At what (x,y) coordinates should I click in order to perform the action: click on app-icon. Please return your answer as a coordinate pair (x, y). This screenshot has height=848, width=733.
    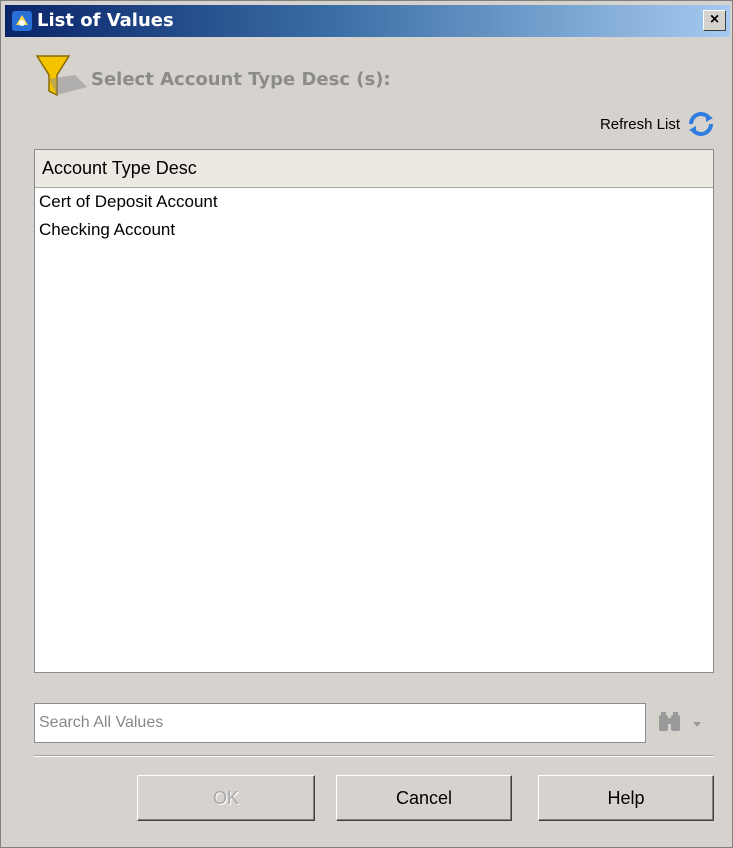
    Looking at the image, I should click on (22, 21).